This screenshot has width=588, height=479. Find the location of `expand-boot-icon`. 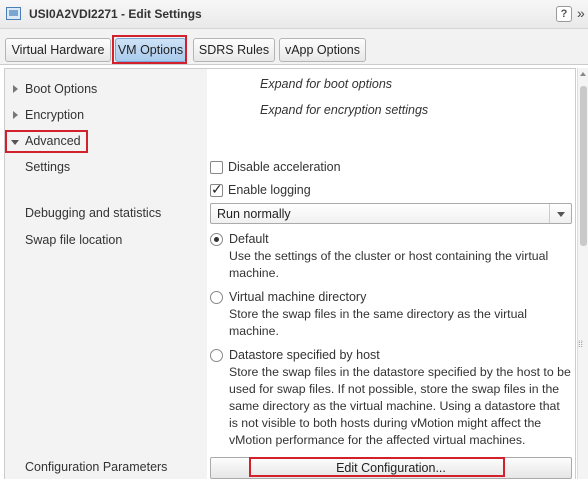

expand-boot-icon is located at coordinates (15, 89).